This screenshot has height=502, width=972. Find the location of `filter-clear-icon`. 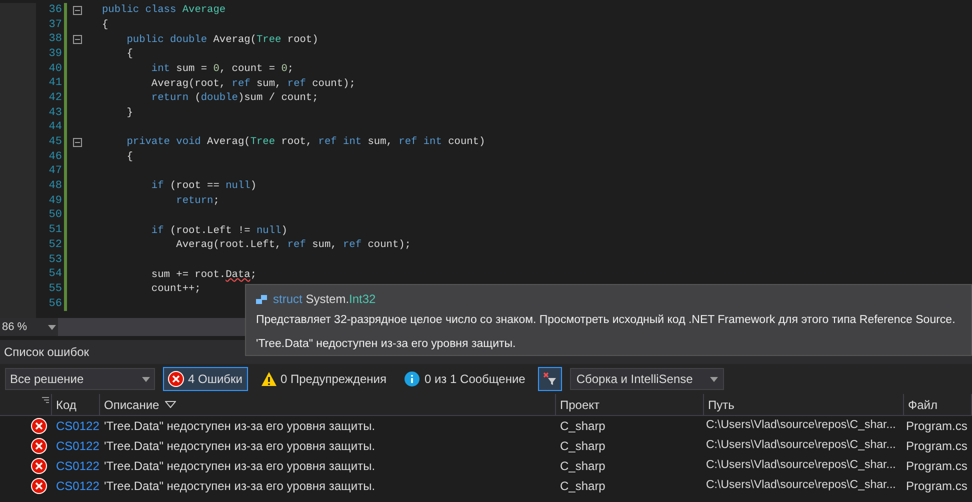

filter-clear-icon is located at coordinates (550, 379).